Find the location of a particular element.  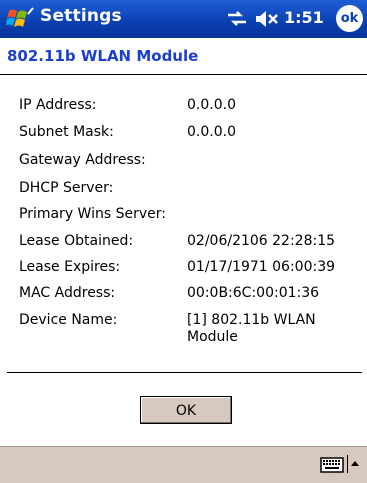

lease-expires-value: 01/17/1971 06:00:39 is located at coordinates (261, 267).